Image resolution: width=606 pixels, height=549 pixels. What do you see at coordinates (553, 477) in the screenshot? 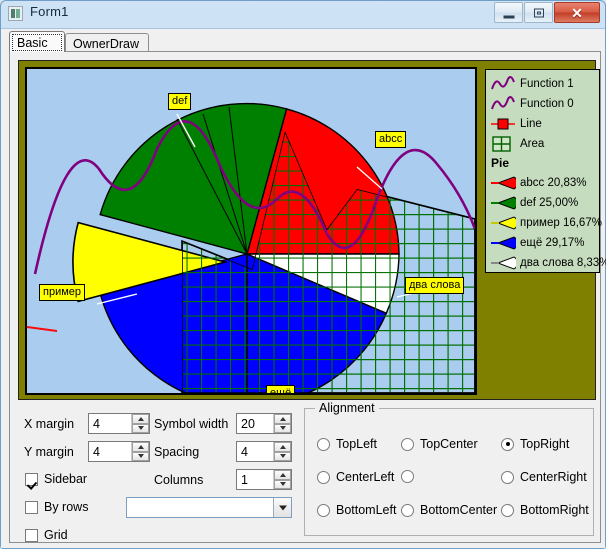
I see `radio-label: CenterRight` at bounding box center [553, 477].